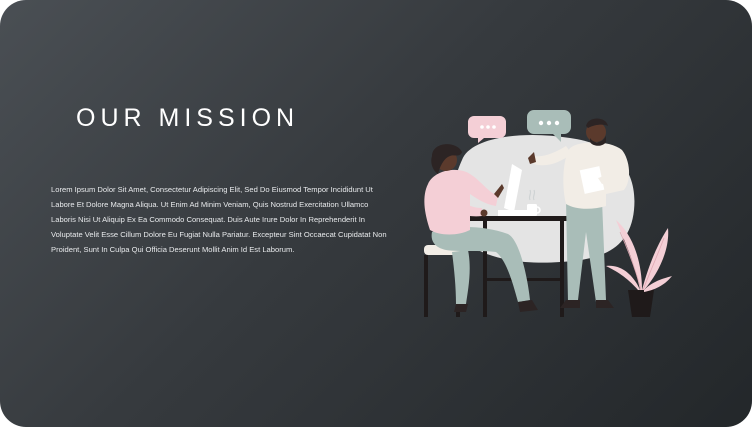 The width and height of the screenshot is (752, 427). Describe the element at coordinates (188, 118) in the screenshot. I see `page-title: OUR MISSION` at that location.